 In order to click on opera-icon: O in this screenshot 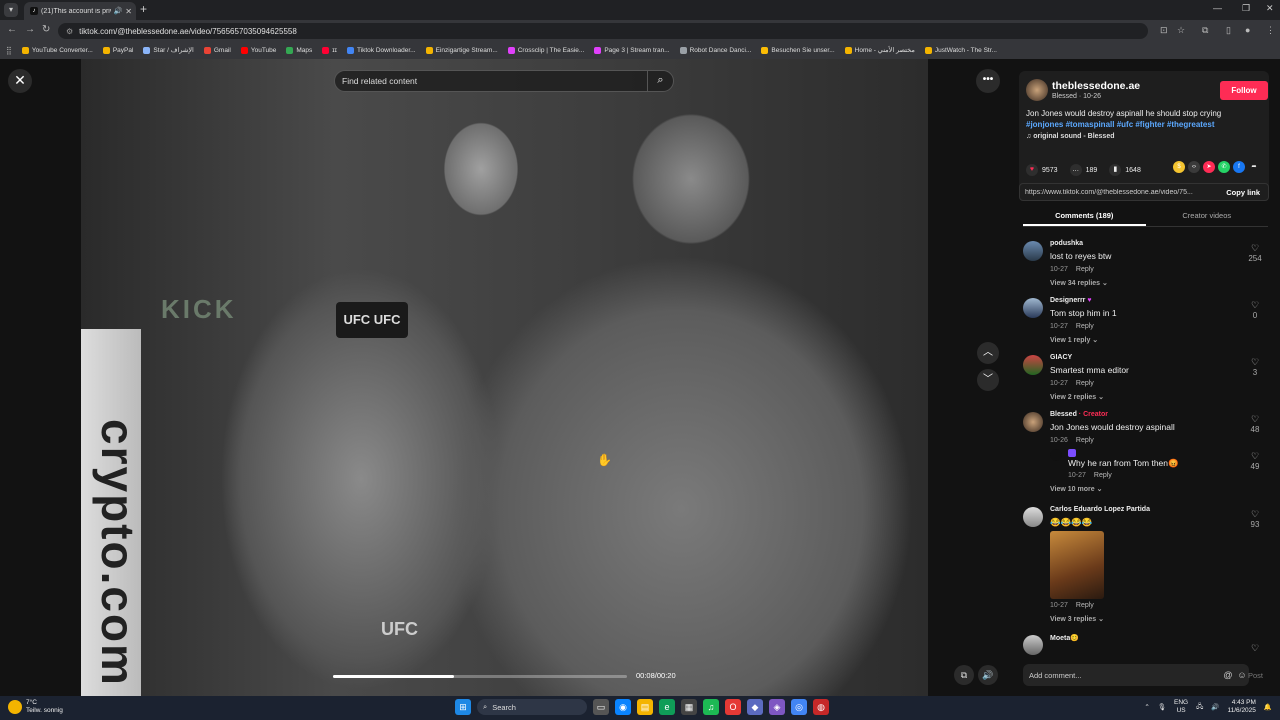, I will do `click(733, 707)`.